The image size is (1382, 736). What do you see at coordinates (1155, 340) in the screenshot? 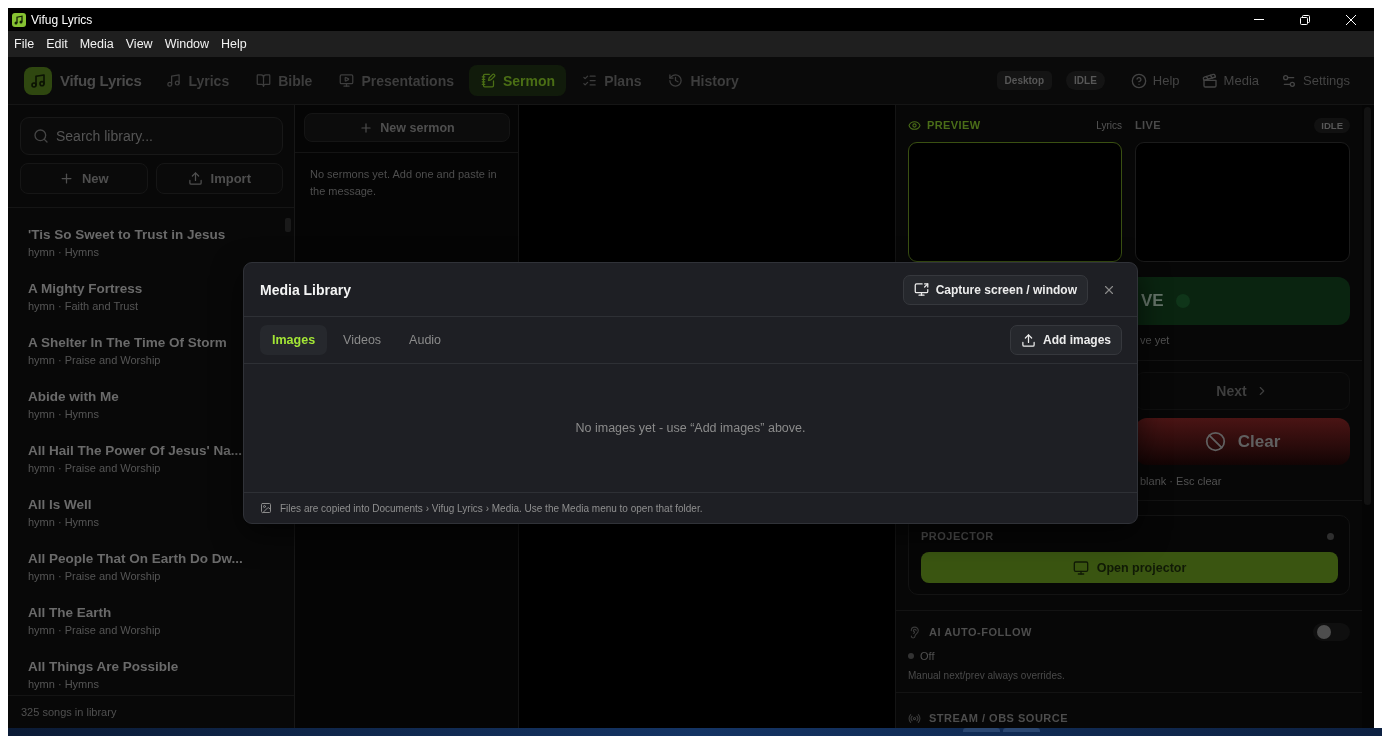
I see `live-note: ve yet` at bounding box center [1155, 340].